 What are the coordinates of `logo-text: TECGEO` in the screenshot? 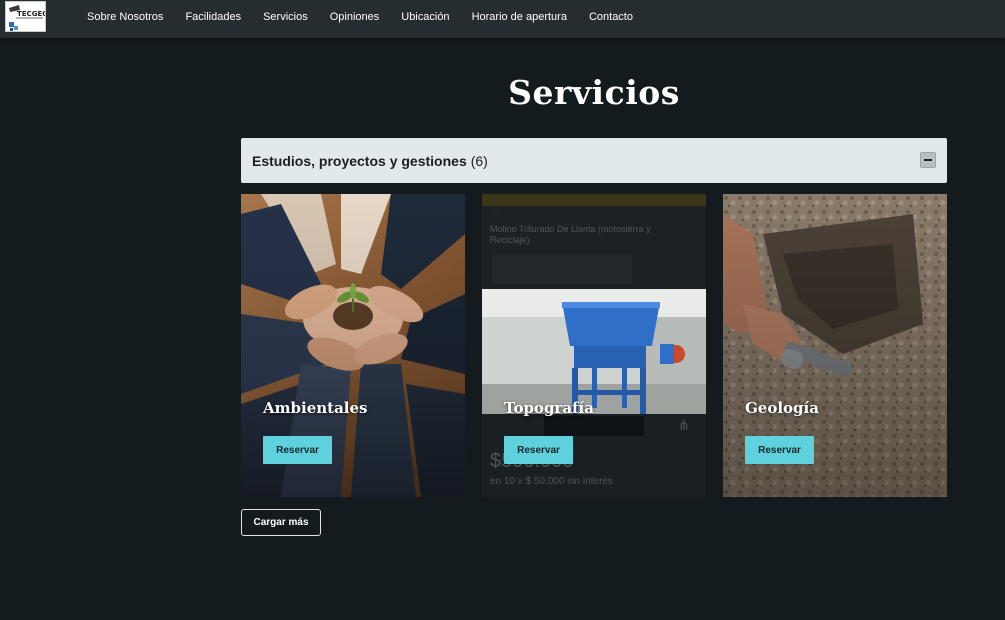 It's located at (31, 14).